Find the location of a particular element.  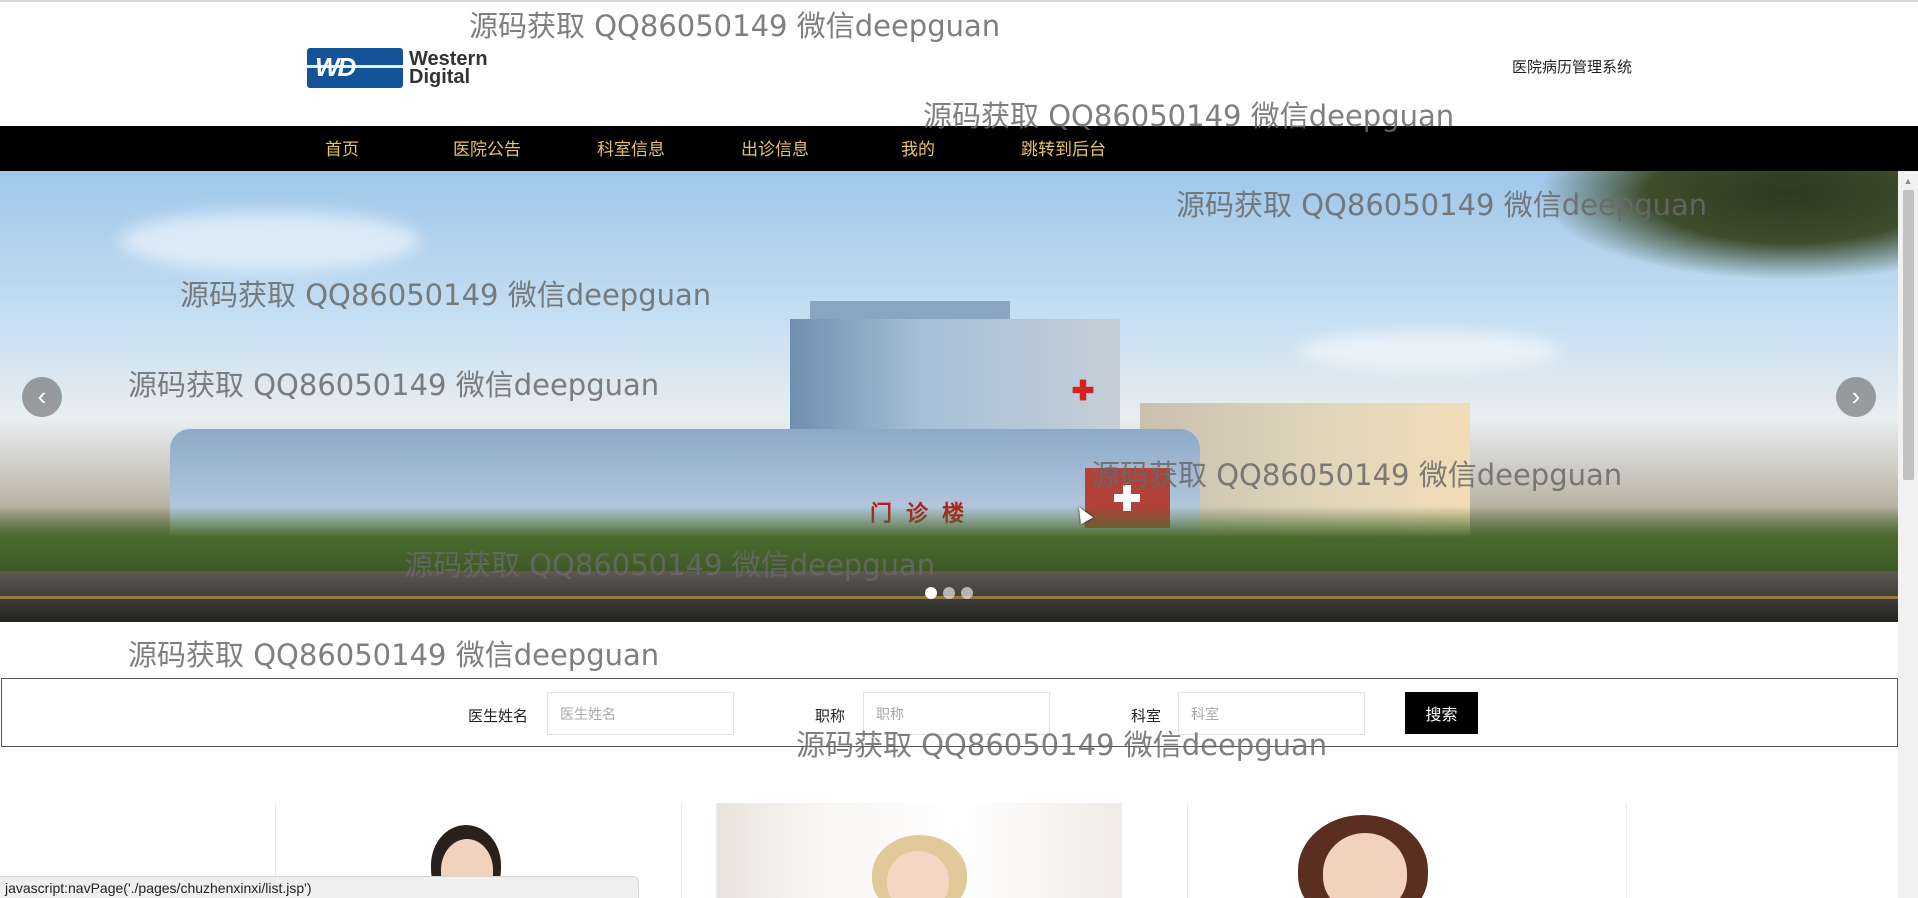

title-label: 职称 is located at coordinates (830, 716).